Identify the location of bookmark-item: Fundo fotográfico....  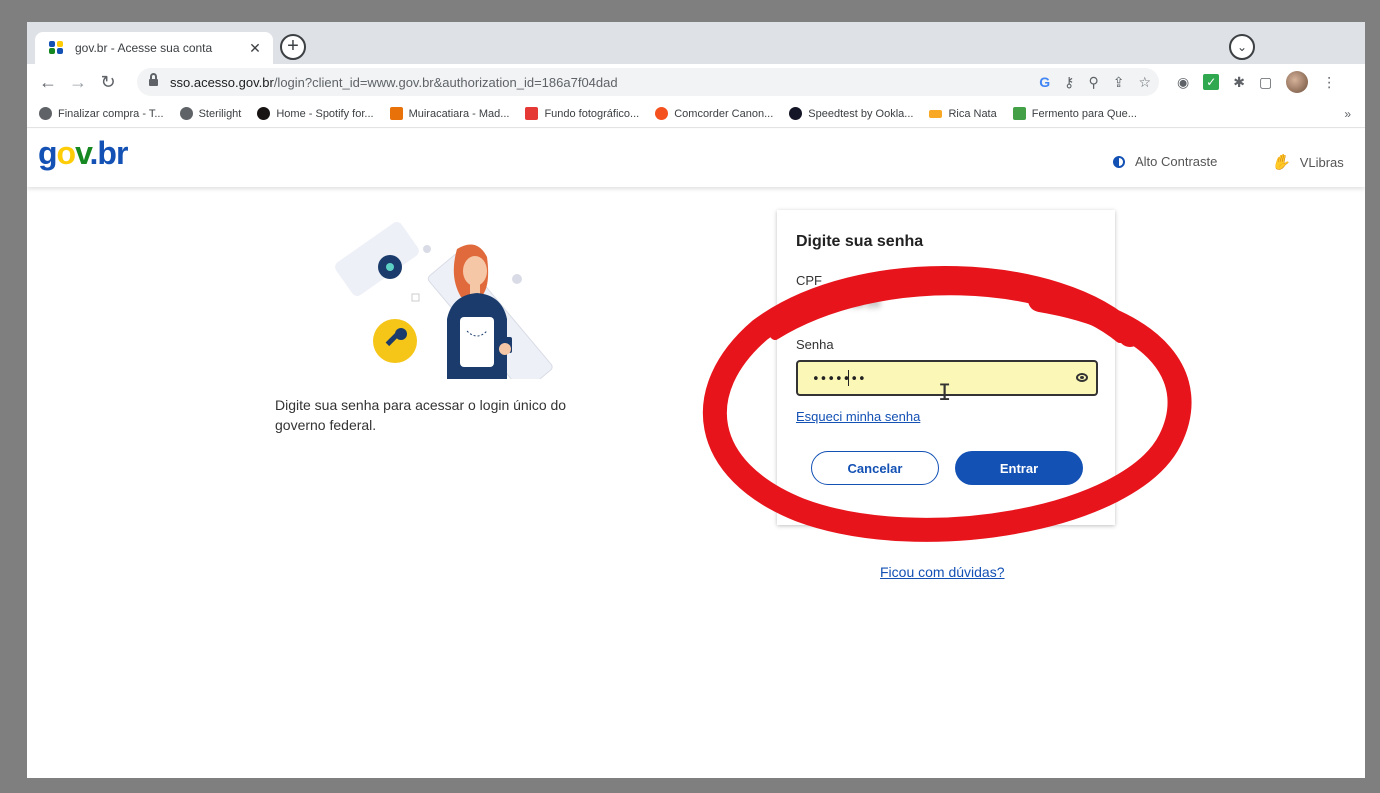
(582, 113).